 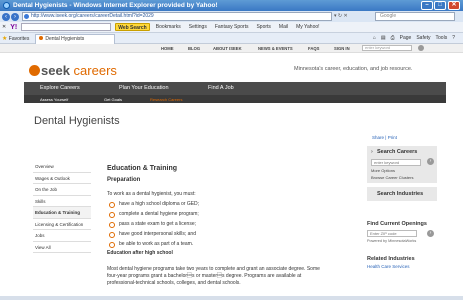 I want to click on list-item: have good interpersonal skills; and, so click(x=217, y=234).